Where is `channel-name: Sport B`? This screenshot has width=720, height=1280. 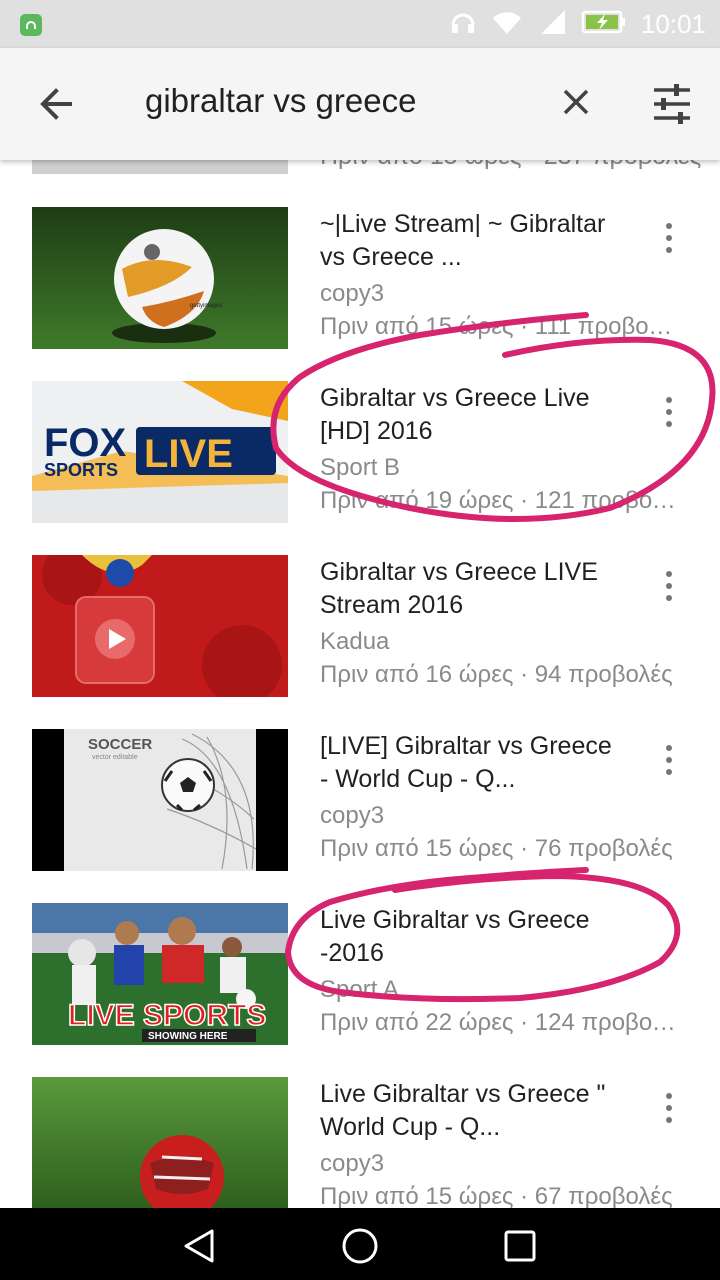
channel-name: Sport B is located at coordinates (360, 468).